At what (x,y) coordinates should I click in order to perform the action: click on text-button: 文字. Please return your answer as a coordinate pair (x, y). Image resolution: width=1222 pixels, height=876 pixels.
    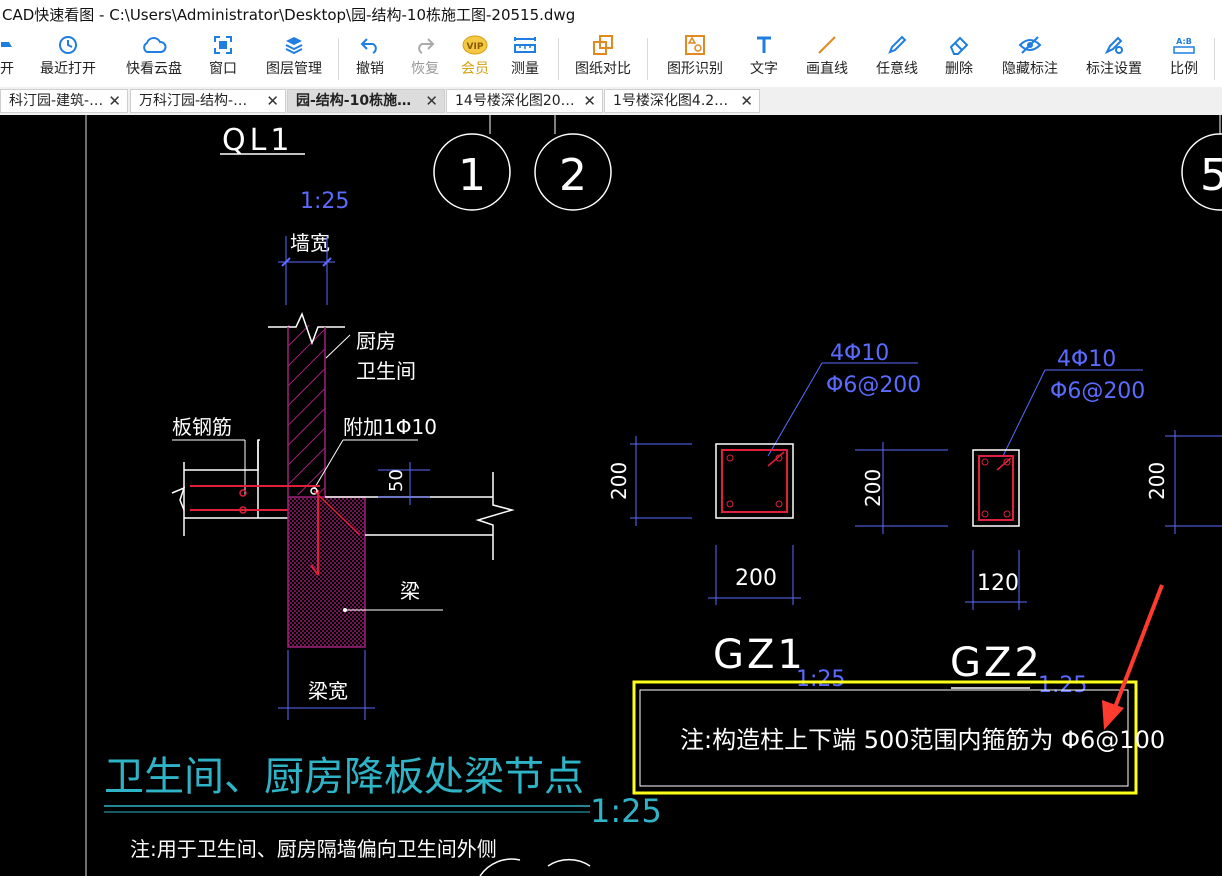
    Looking at the image, I should click on (764, 58).